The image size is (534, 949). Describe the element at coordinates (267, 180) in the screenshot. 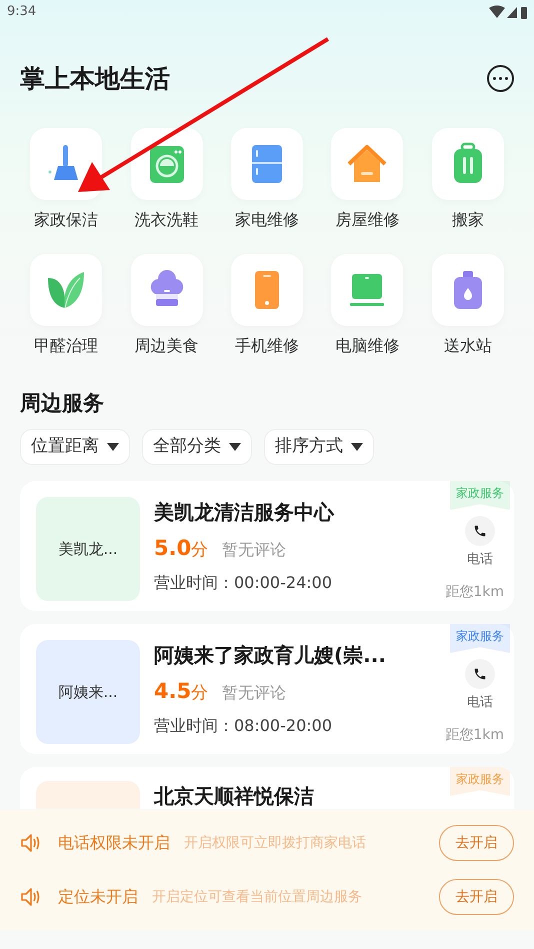

I see `category-item: 家电维修` at that location.